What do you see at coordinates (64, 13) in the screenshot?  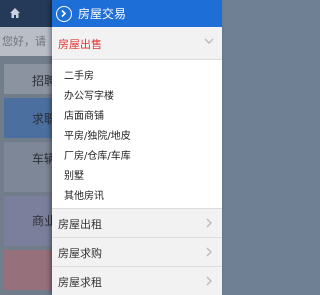 I see `chevron-right-circle-icon` at bounding box center [64, 13].